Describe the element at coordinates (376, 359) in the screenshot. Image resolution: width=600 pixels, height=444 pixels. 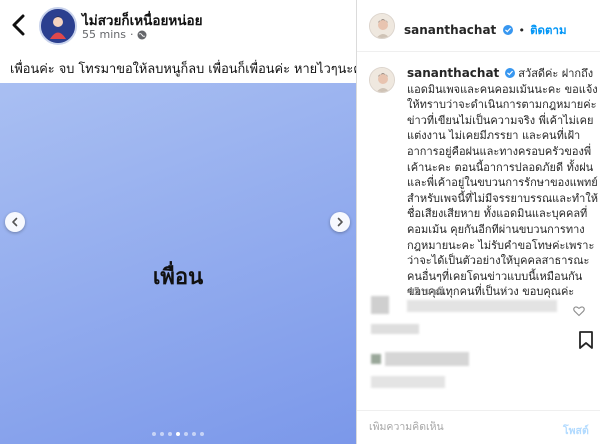
I see `blurred-icon` at that location.